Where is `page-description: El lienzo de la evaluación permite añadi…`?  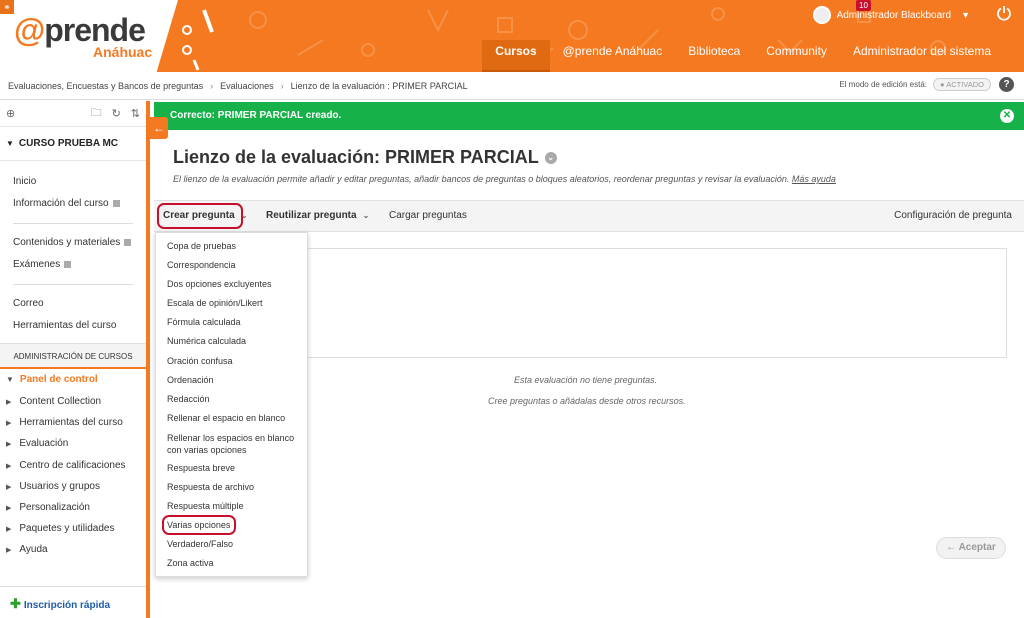
page-description: El lienzo de la evaluación permite añadi… is located at coordinates (504, 179).